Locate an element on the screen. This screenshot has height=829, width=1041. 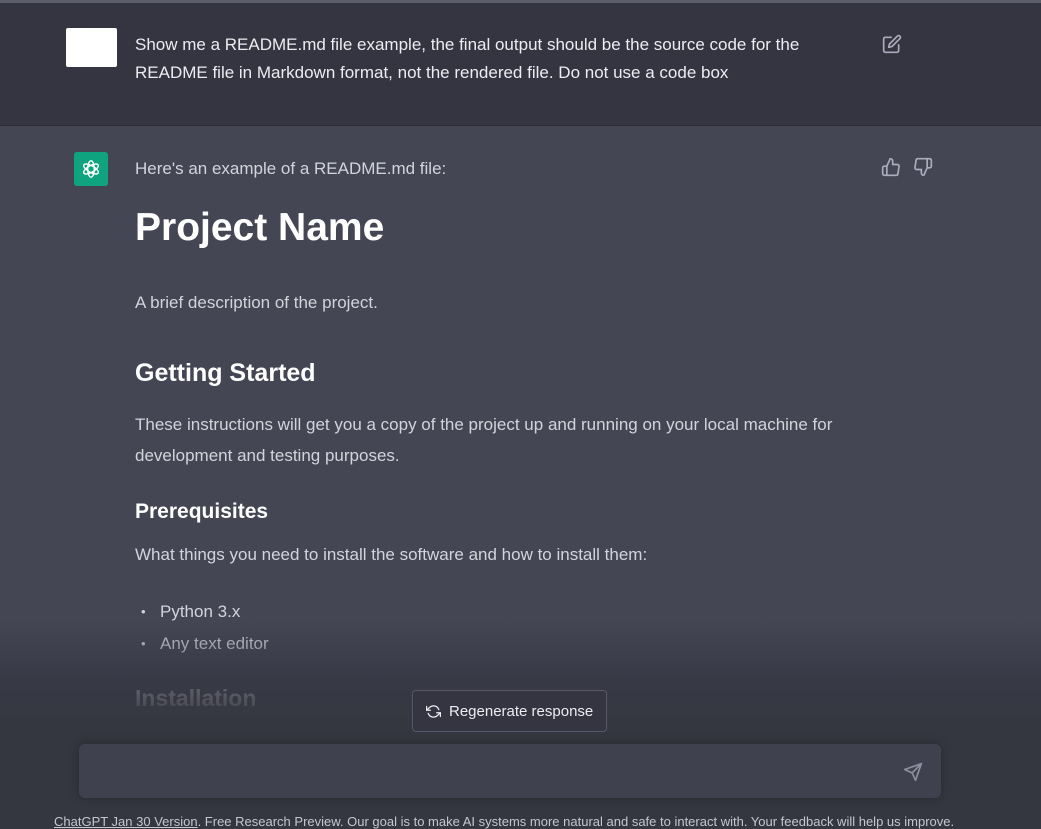
readme-description: A brief description of the project. is located at coordinates (256, 302).